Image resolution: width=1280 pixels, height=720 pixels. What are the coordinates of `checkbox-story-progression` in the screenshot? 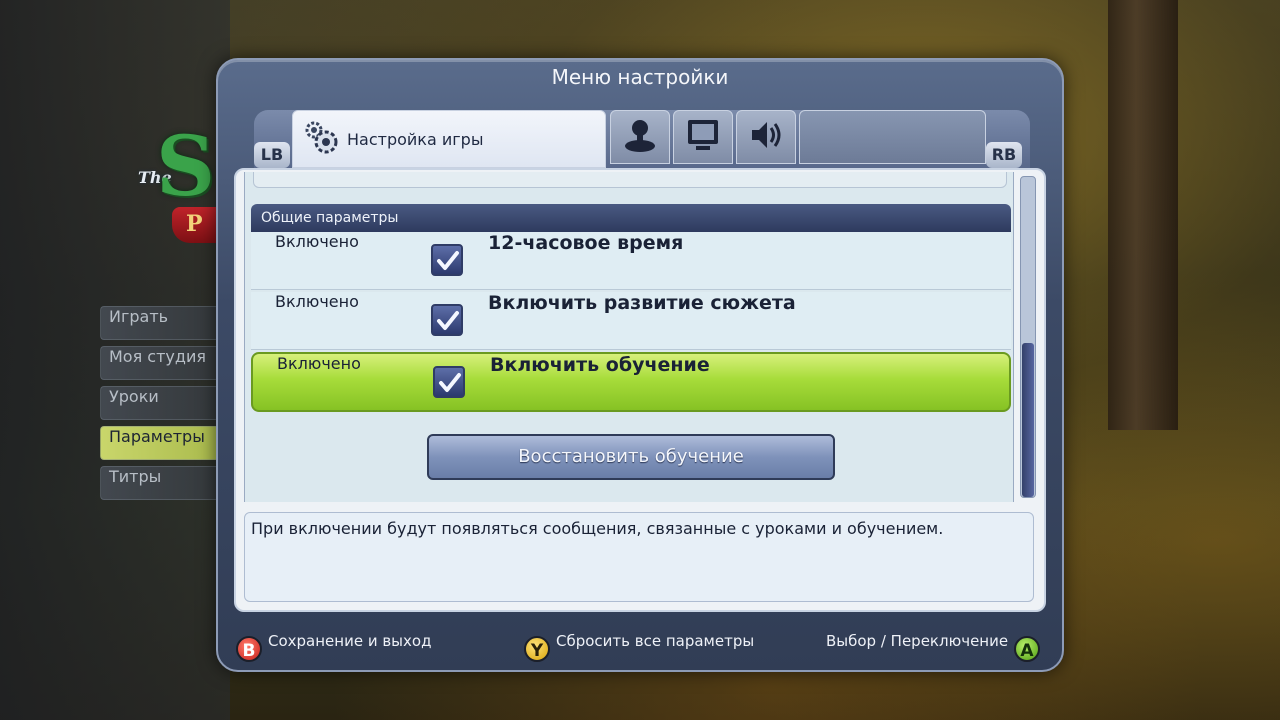 It's located at (447, 320).